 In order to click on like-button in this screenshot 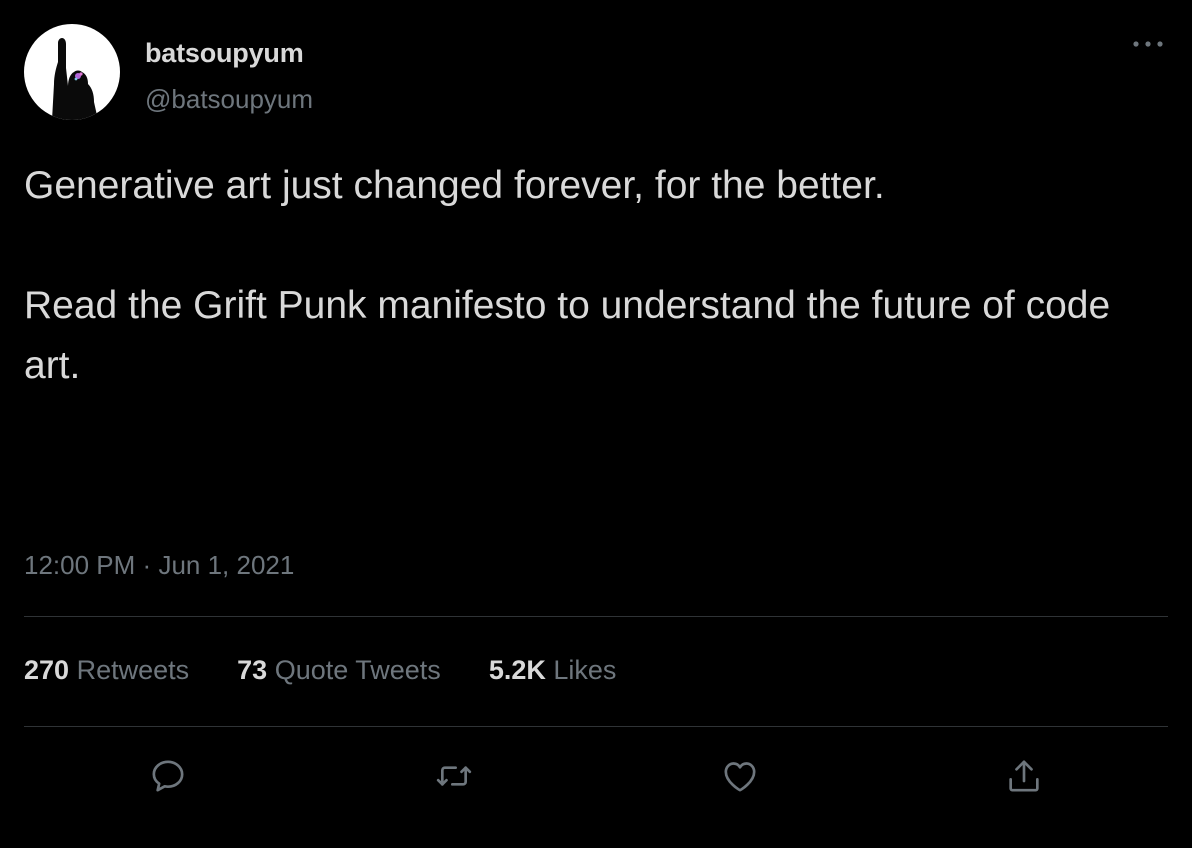, I will do `click(740, 776)`.